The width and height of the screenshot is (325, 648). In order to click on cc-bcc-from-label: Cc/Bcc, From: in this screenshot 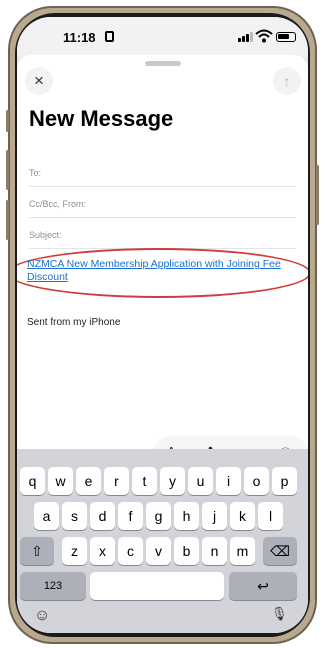, I will do `click(58, 204)`.